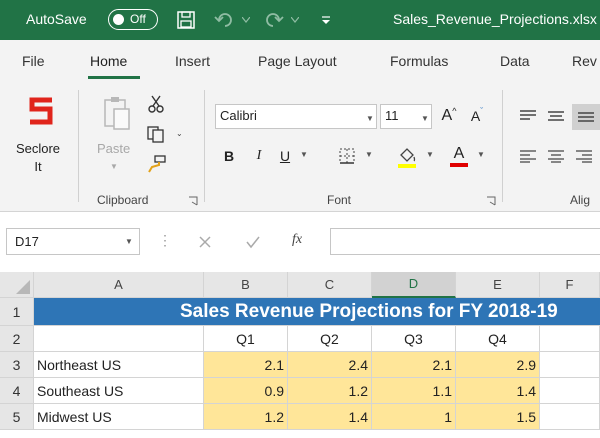 The height and width of the screenshot is (438, 600). I want to click on tab-home: Home, so click(108, 61).